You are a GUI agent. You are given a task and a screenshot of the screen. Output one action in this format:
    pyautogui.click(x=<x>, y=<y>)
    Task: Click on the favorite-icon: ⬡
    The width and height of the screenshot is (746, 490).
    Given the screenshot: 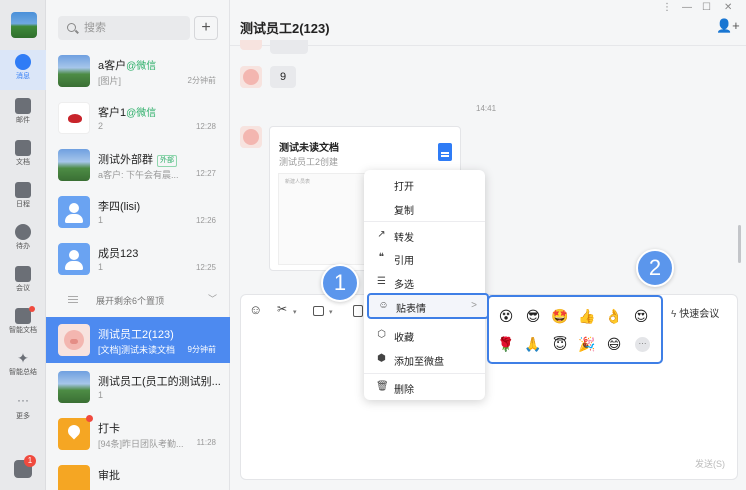 What is the action you would take?
    pyautogui.click(x=381, y=334)
    